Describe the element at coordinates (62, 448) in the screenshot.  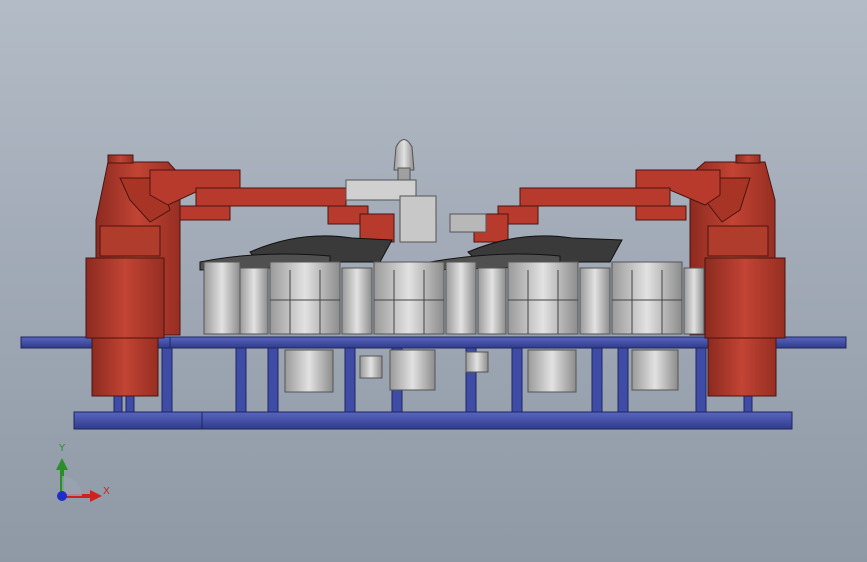
I see `y-axis-label: Y` at that location.